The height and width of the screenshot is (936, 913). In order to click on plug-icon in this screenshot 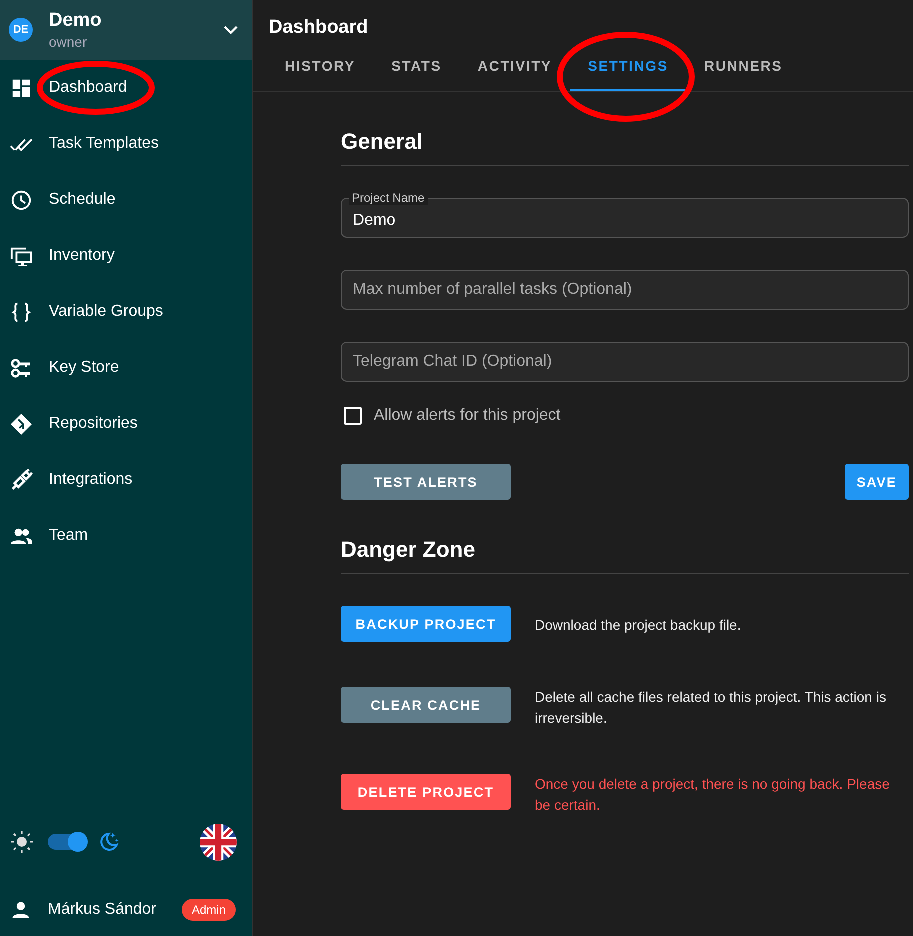, I will do `click(21, 480)`.